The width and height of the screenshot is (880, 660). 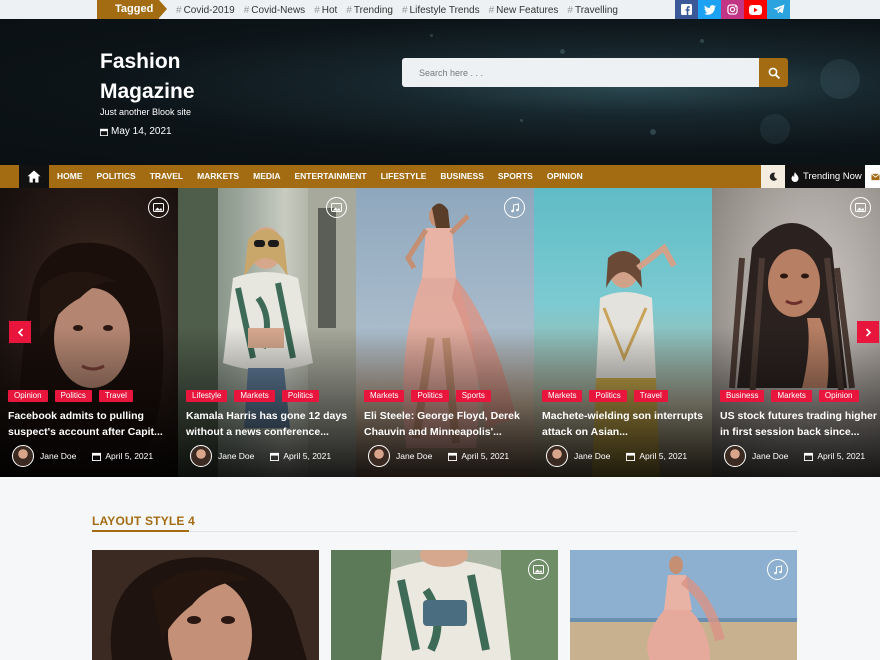 I want to click on header-date: May 14, 2021, so click(x=136, y=131).